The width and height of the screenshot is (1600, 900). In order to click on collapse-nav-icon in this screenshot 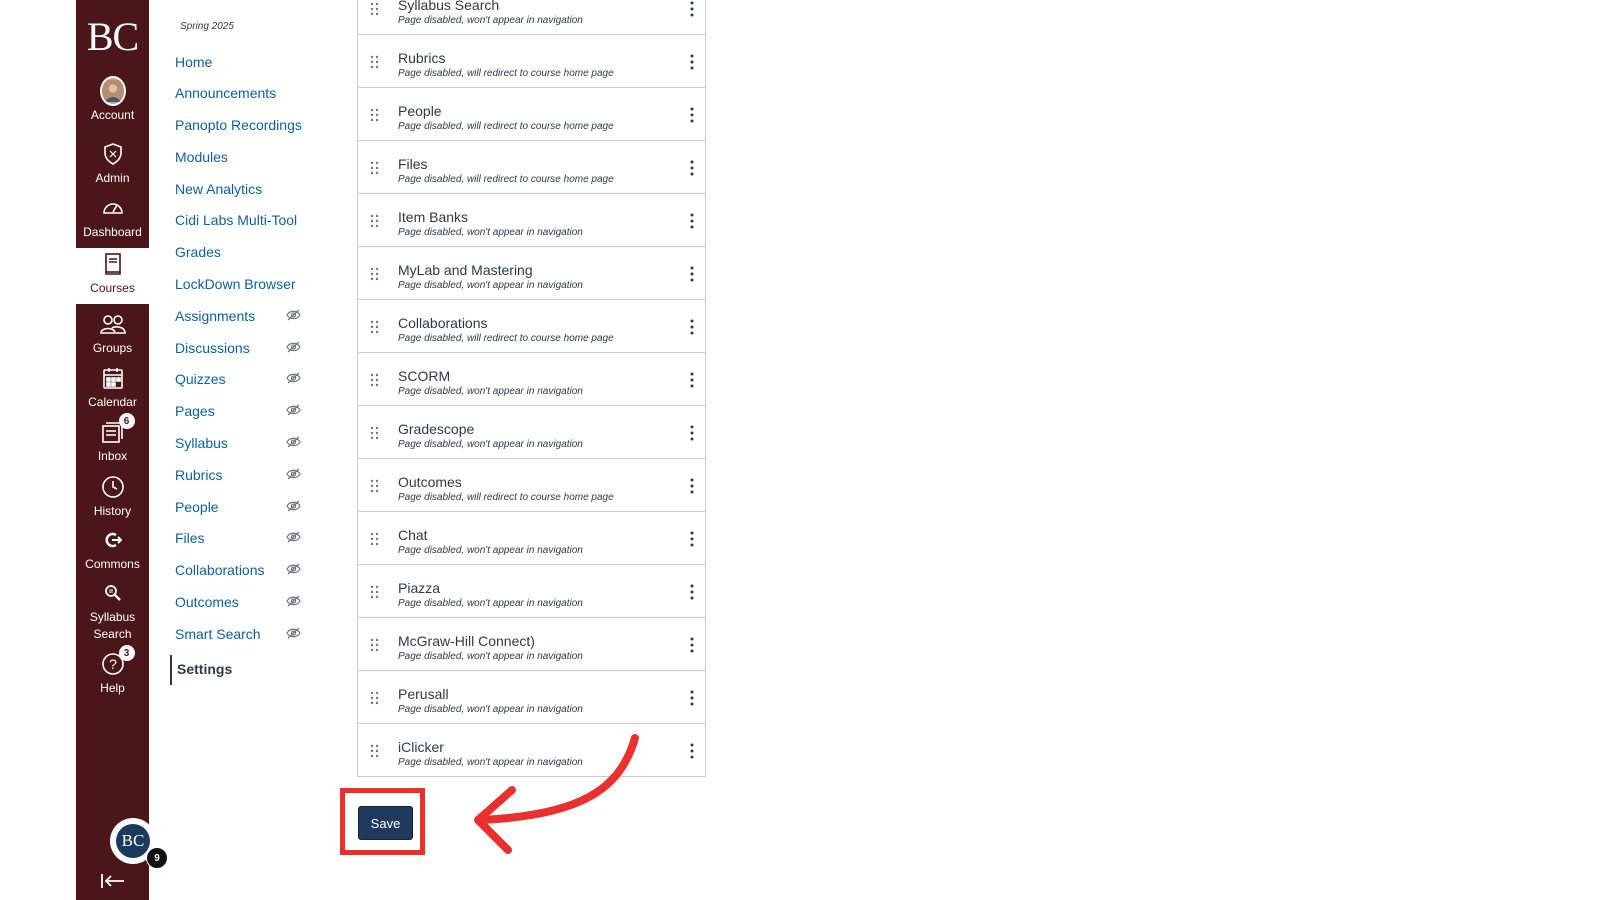, I will do `click(113, 881)`.